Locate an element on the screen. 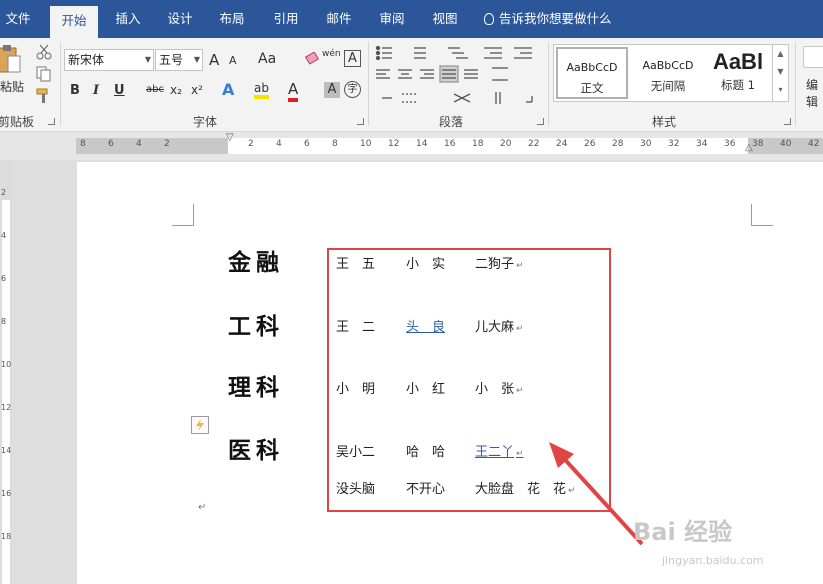 Image resolution: width=823 pixels, height=584 pixels. highlight-button: ab is located at coordinates (261, 90).